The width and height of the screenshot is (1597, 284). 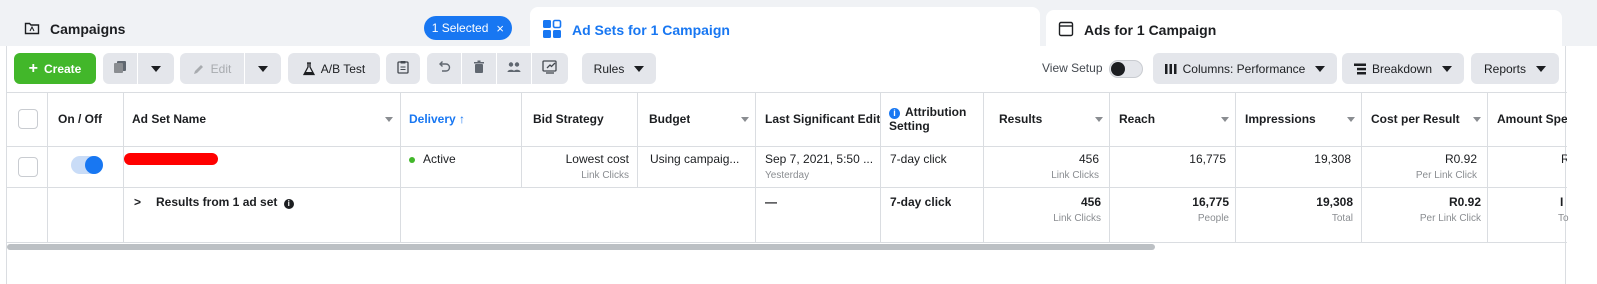 I want to click on row-last-edit-sub: Yesterday, so click(x=787, y=175).